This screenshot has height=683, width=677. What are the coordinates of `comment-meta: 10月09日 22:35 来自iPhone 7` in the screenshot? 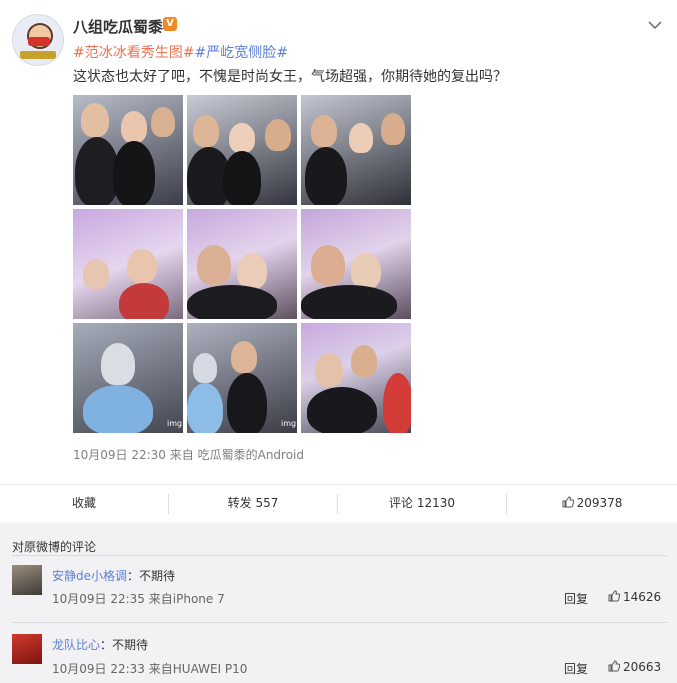 It's located at (138, 598).